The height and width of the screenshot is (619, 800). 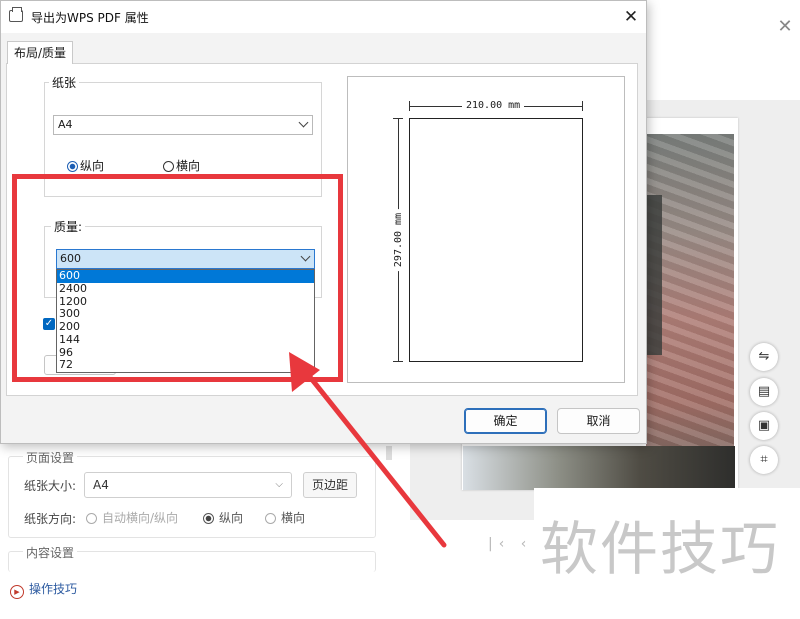 What do you see at coordinates (90, 18) in the screenshot?
I see `dialog-title: 导出为WPS PDF 属性` at bounding box center [90, 18].